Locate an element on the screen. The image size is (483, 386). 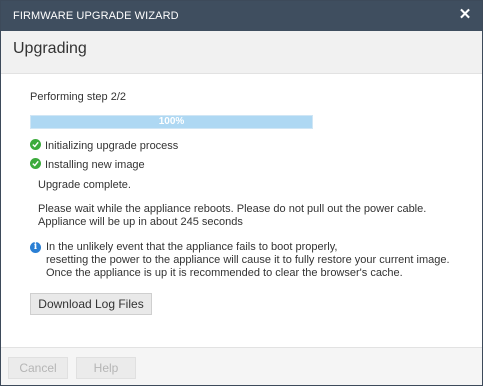
dialog-title: FIRMWARE UPGRADE WIZARD is located at coordinates (96, 16).